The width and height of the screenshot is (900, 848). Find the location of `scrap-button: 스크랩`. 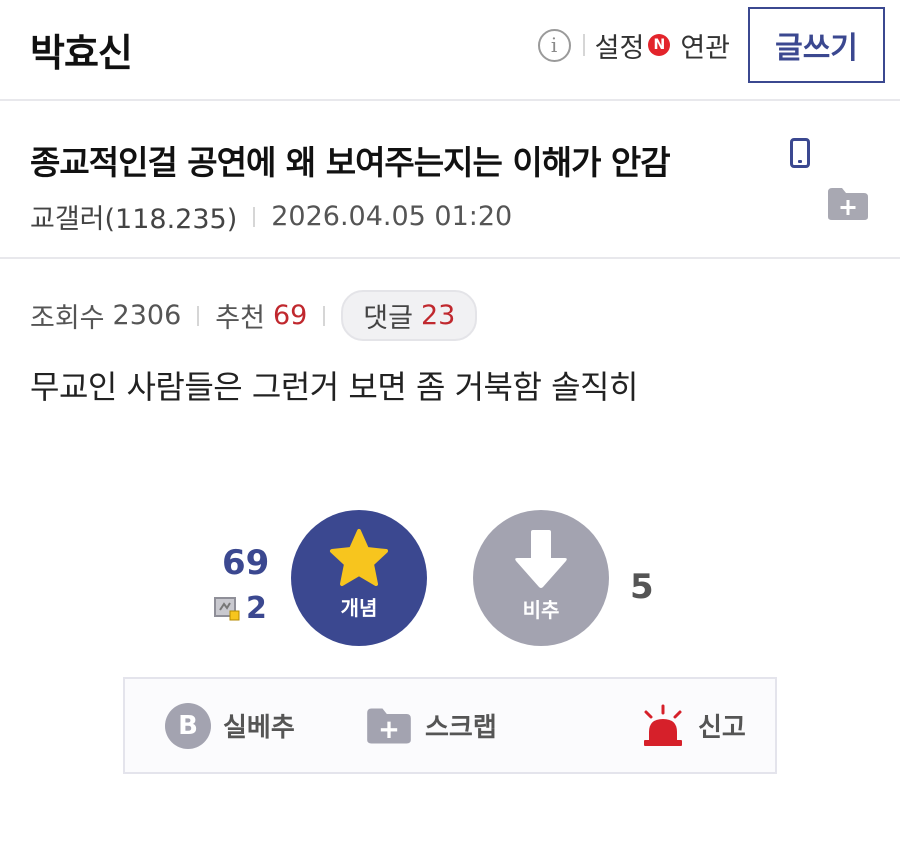

scrap-button: 스크랩 is located at coordinates (431, 725).